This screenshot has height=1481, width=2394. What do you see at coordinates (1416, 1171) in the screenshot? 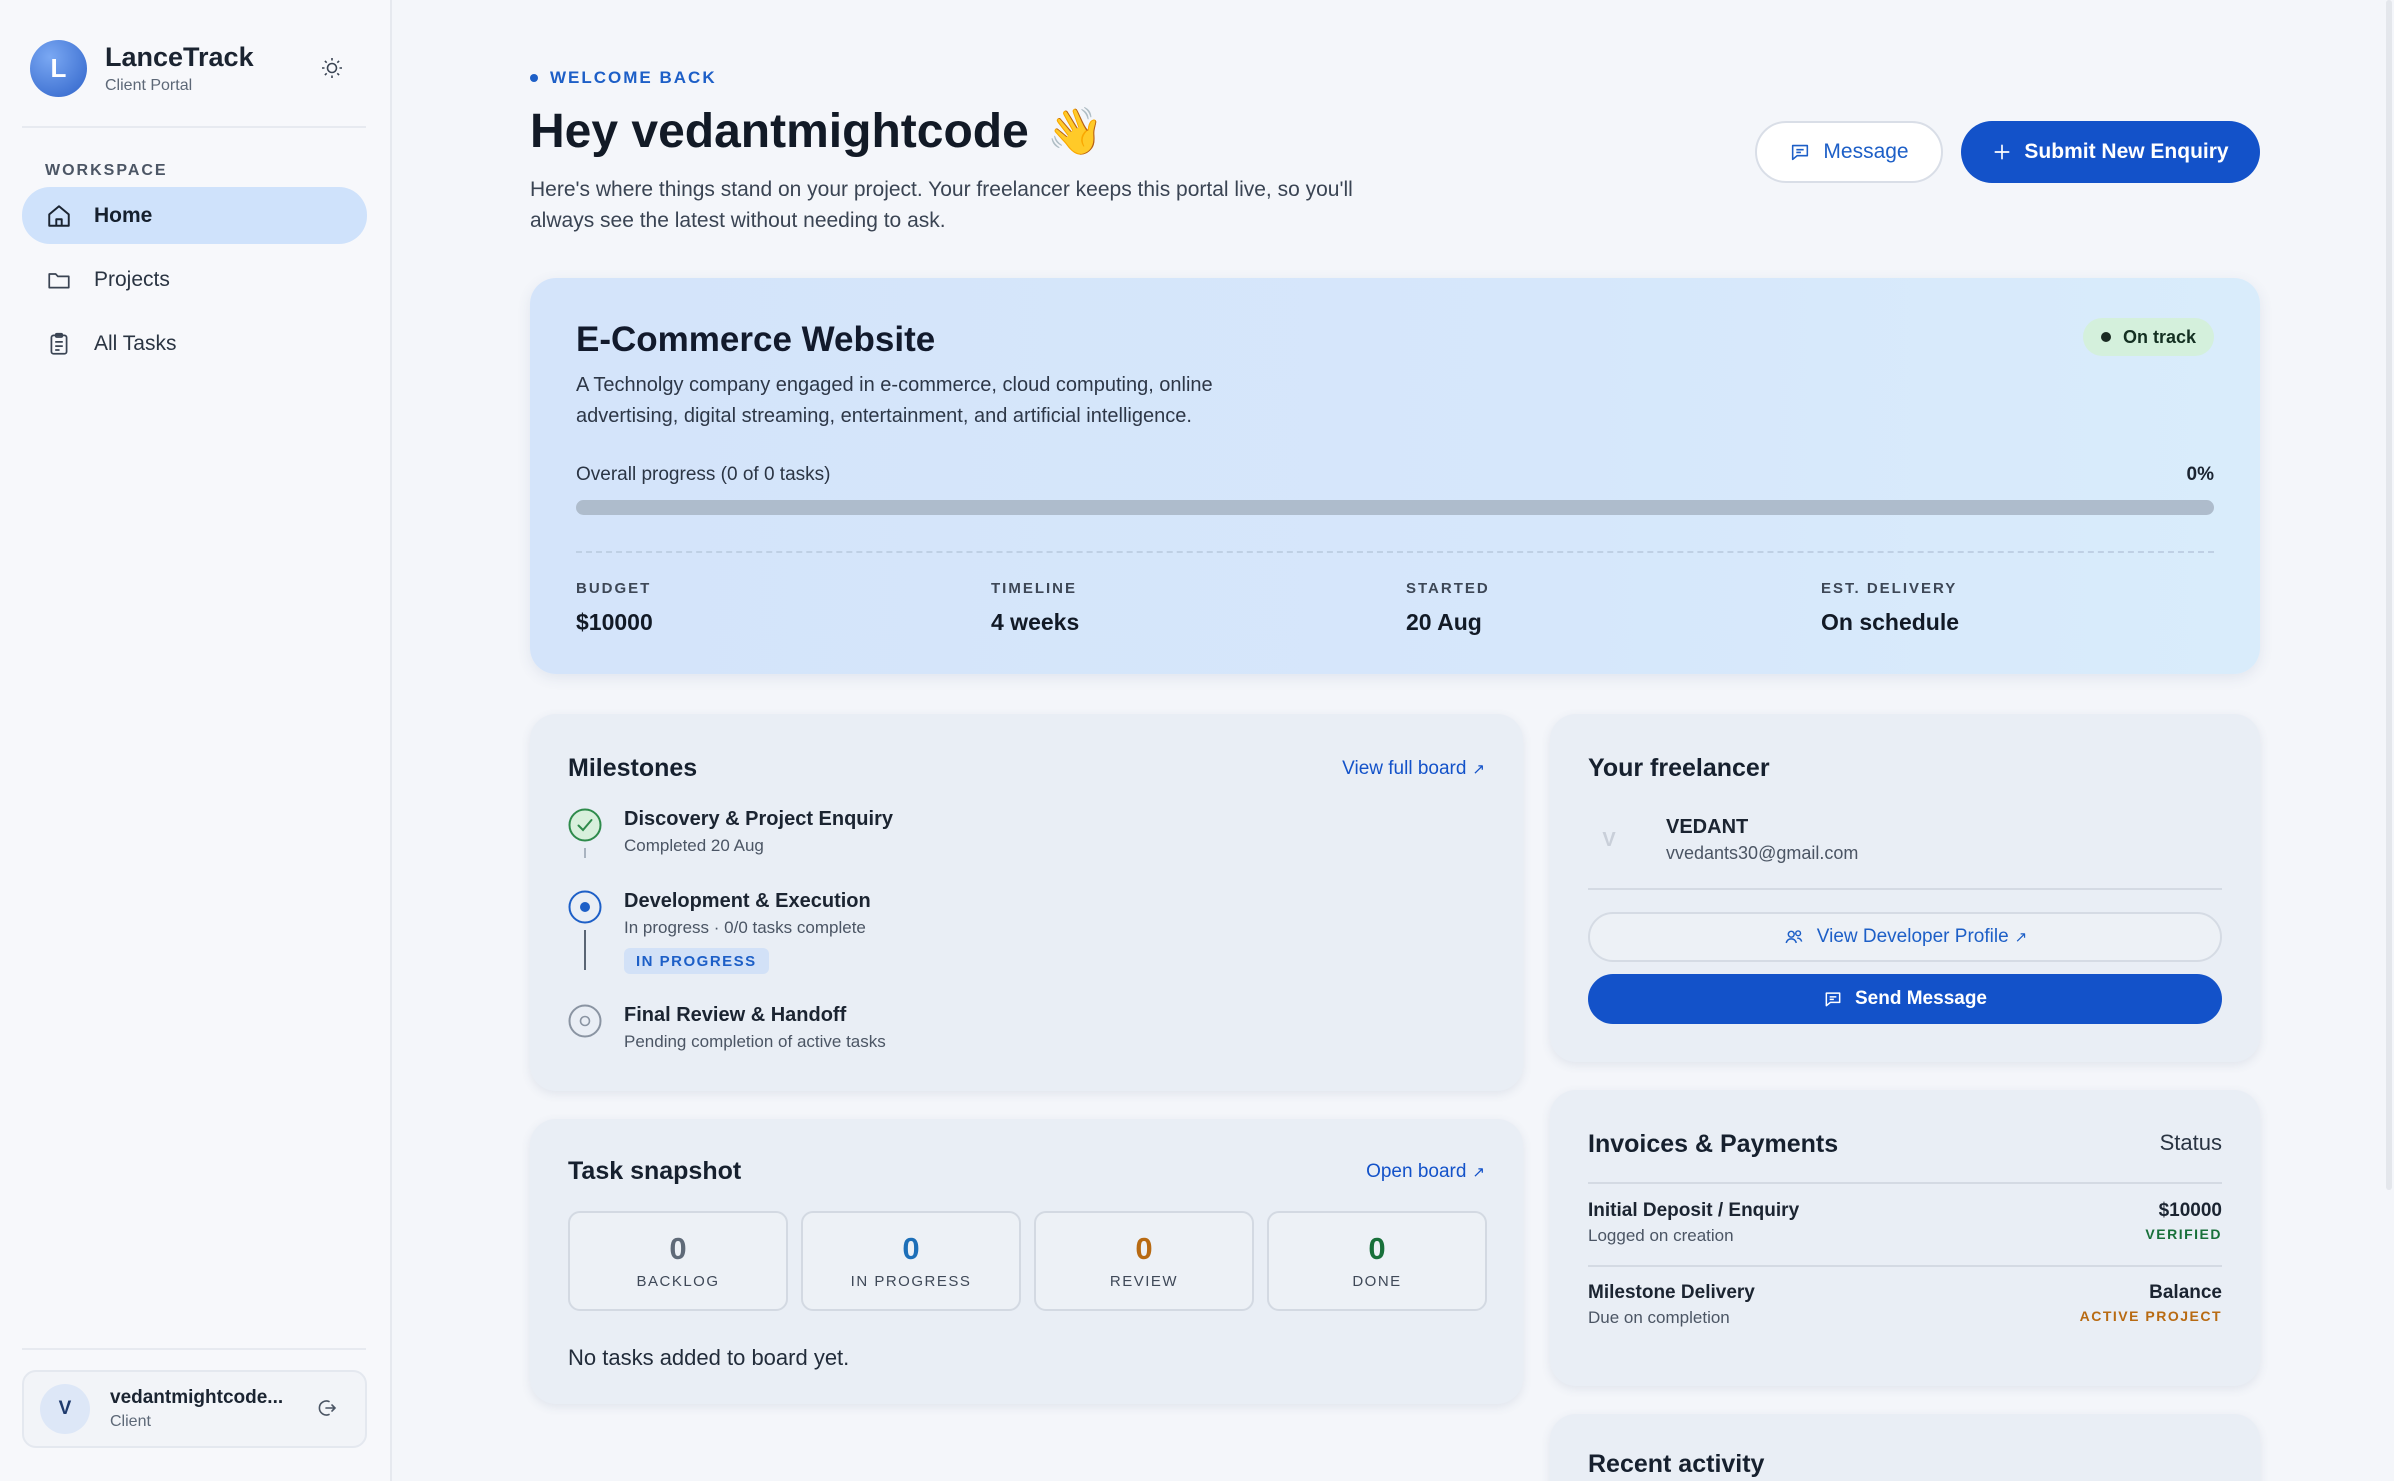
I see `link-label: Open board` at bounding box center [1416, 1171].